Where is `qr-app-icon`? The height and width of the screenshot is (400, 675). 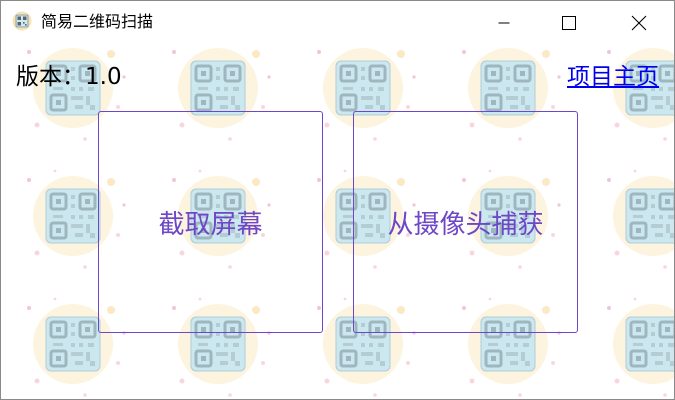 qr-app-icon is located at coordinates (22, 21).